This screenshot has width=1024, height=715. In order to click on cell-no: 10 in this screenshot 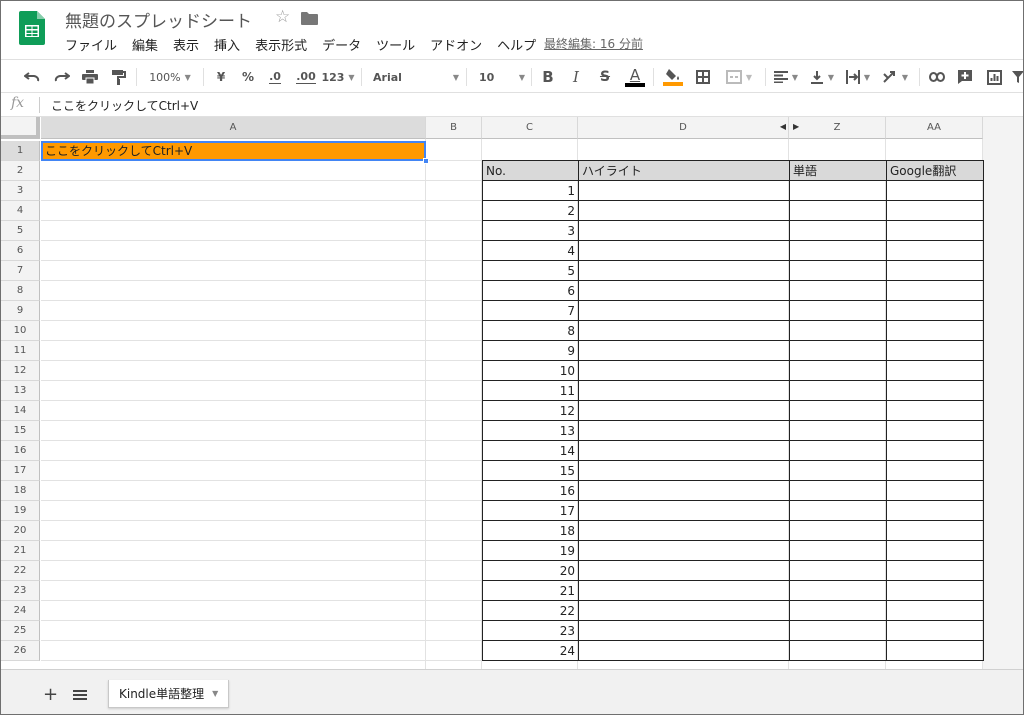, I will do `click(530, 370)`.